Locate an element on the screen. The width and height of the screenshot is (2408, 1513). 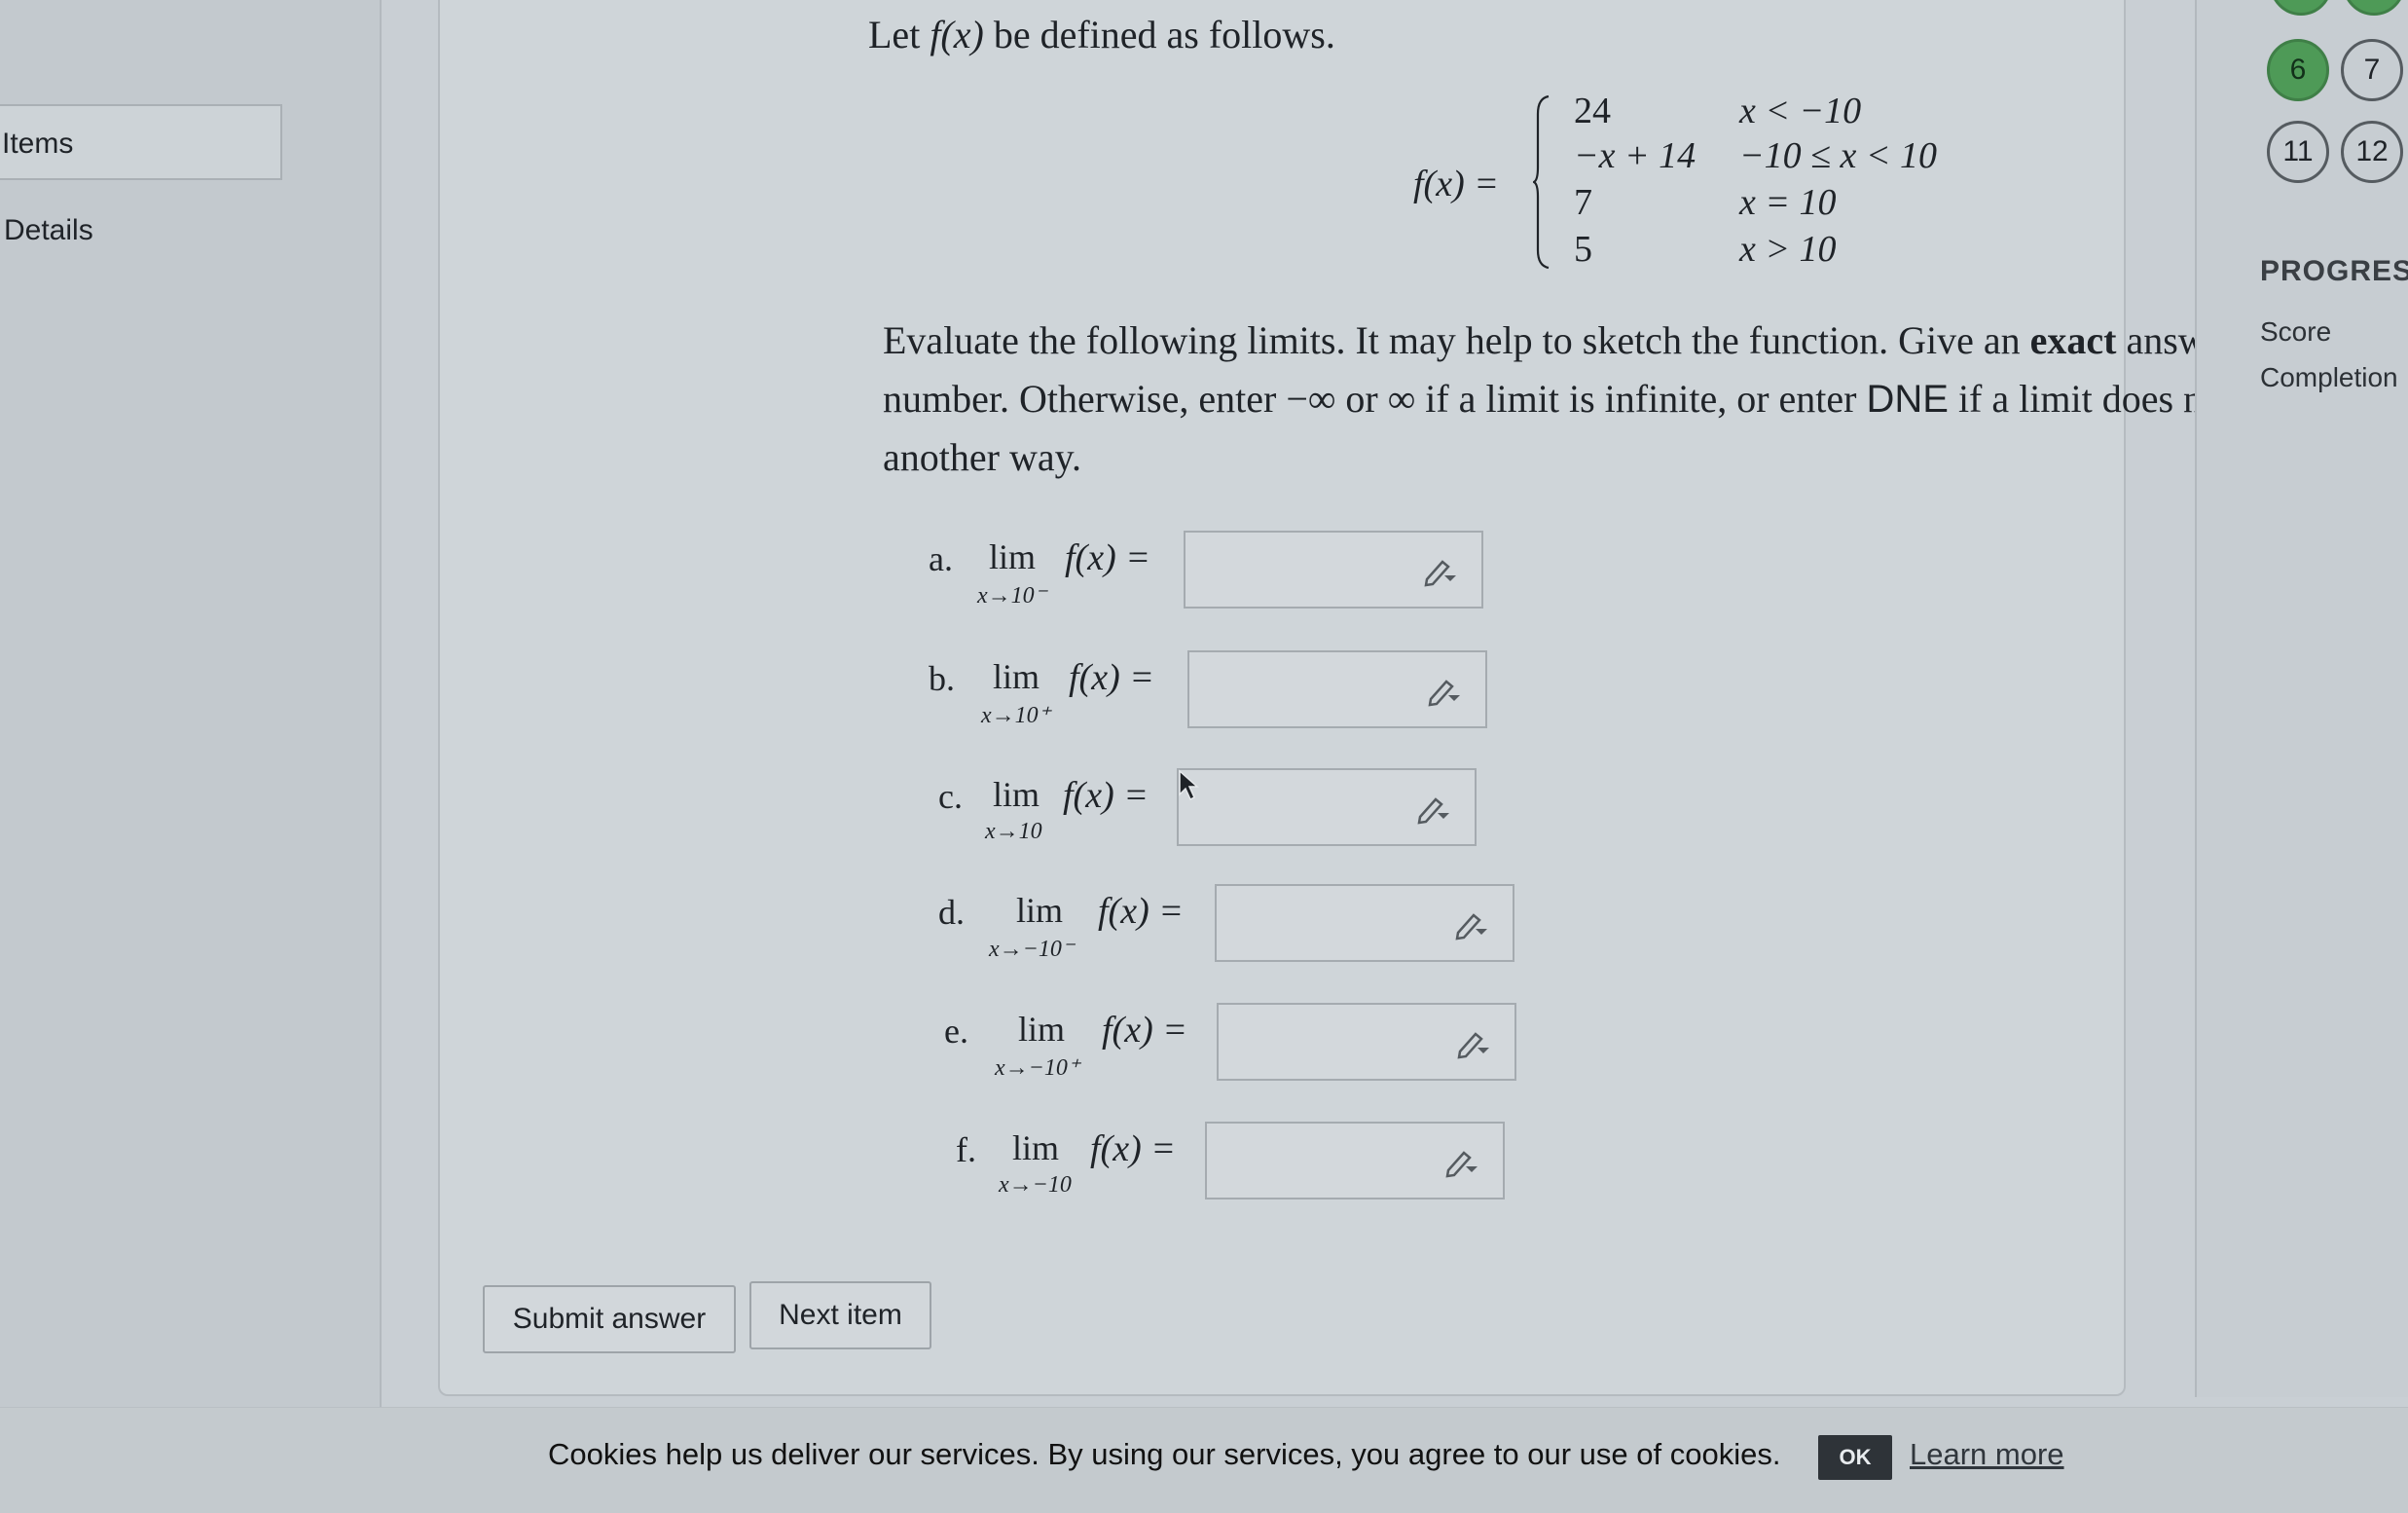
answer-input-a is located at coordinates (1334, 570).